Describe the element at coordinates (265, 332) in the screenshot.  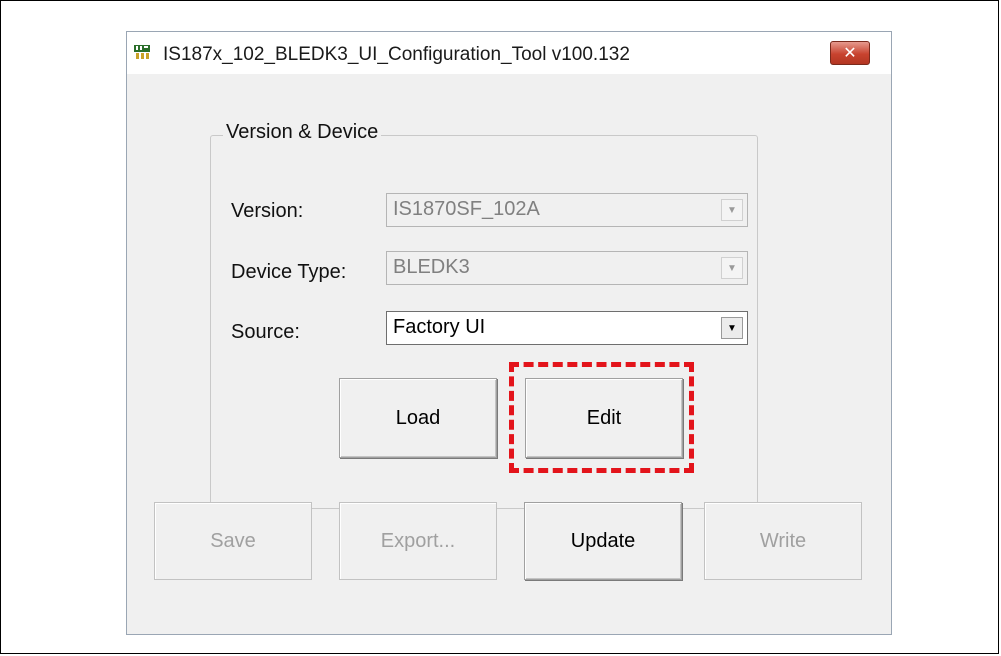
I see `source-label: Source:` at that location.